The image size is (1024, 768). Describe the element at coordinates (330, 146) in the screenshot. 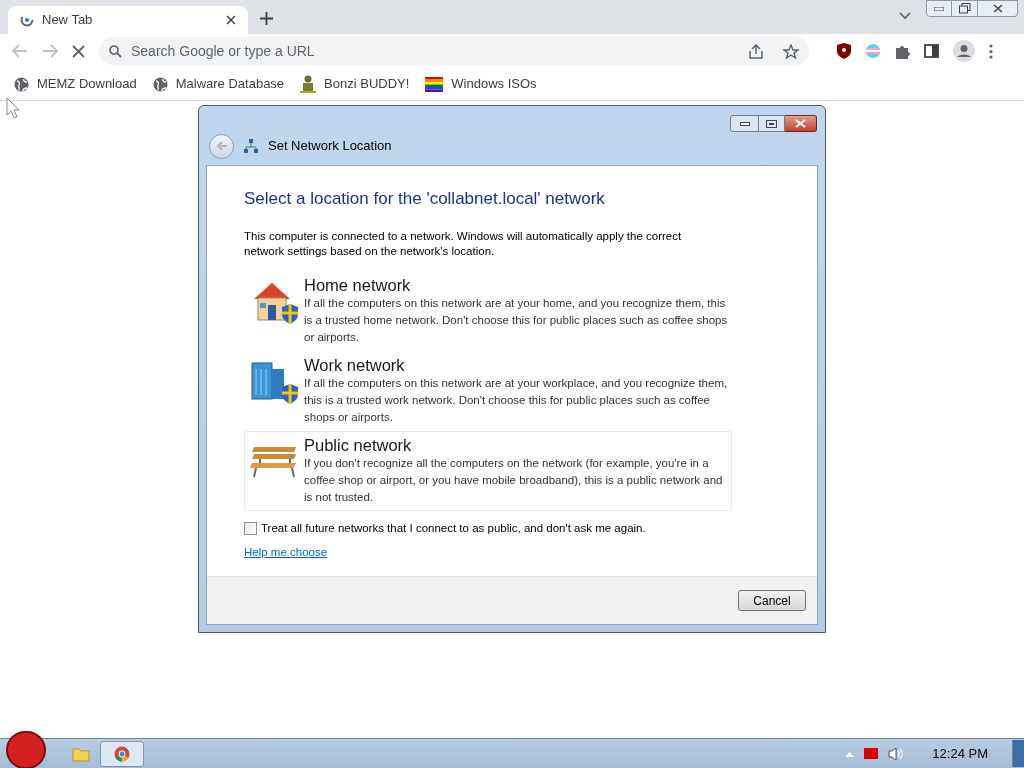

I see `dialog-title: Set Network Location` at that location.